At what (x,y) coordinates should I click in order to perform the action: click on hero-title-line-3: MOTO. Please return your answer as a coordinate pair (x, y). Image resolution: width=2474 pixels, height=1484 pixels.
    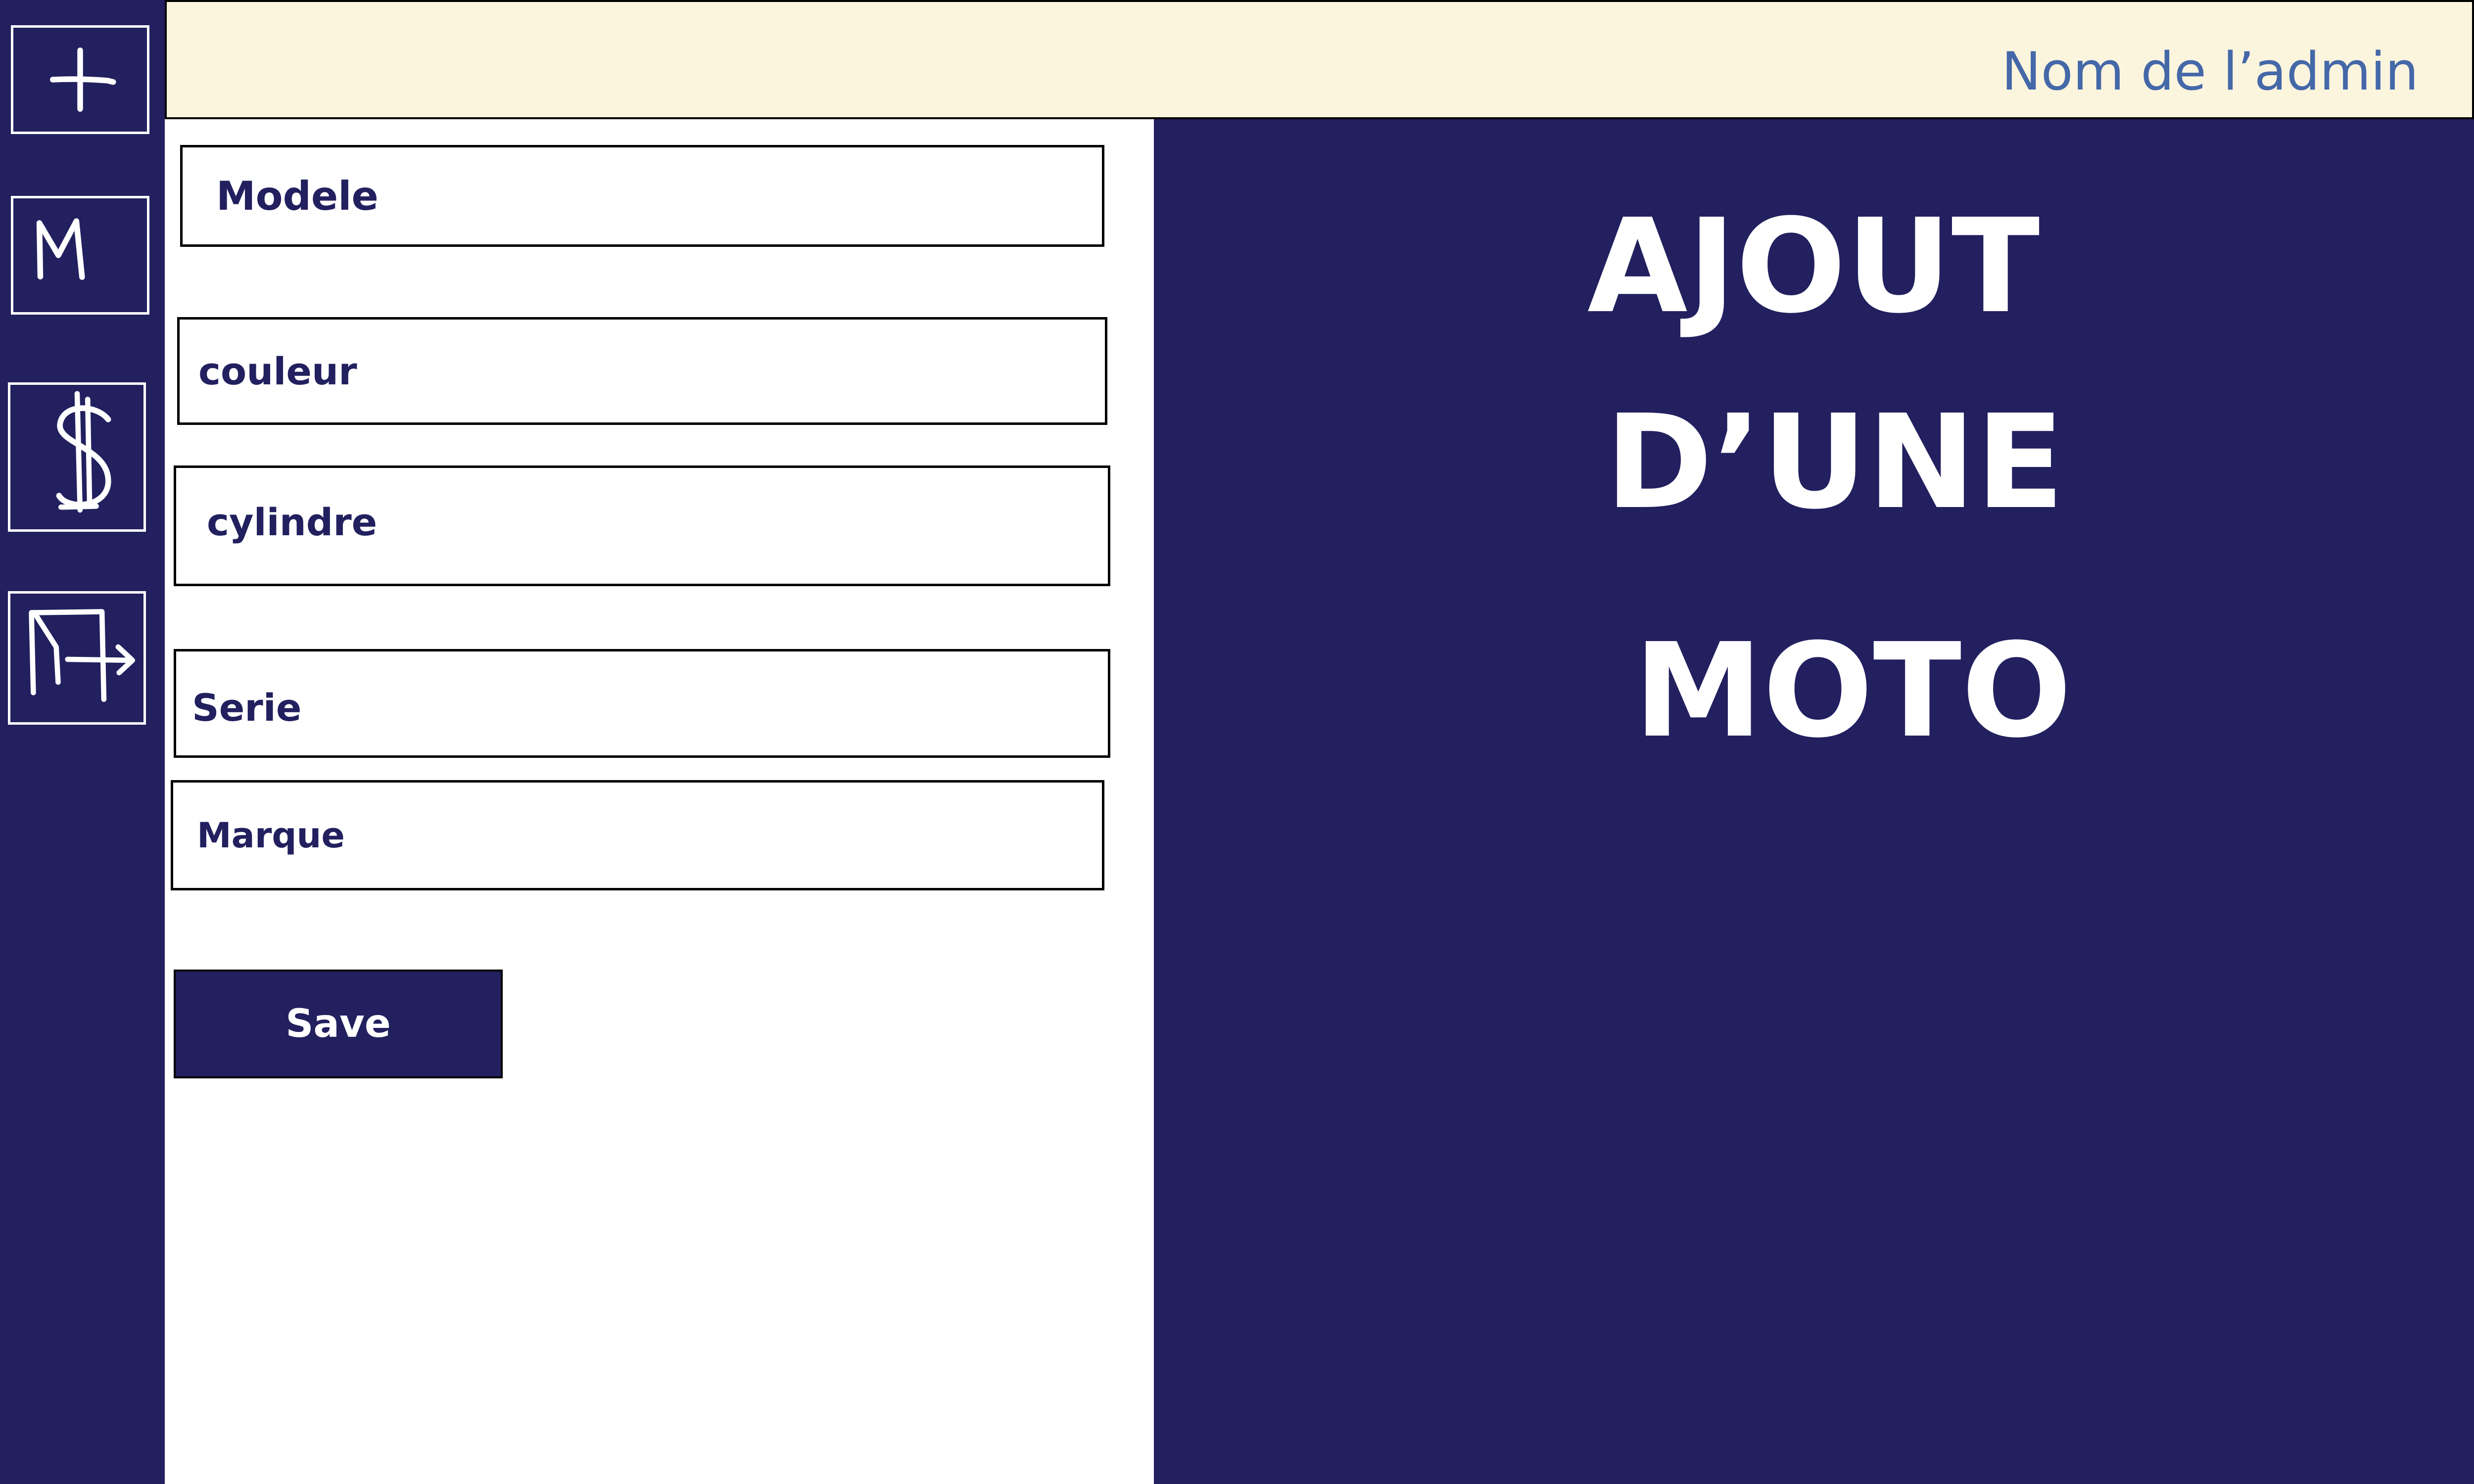
    Looking at the image, I should click on (1853, 690).